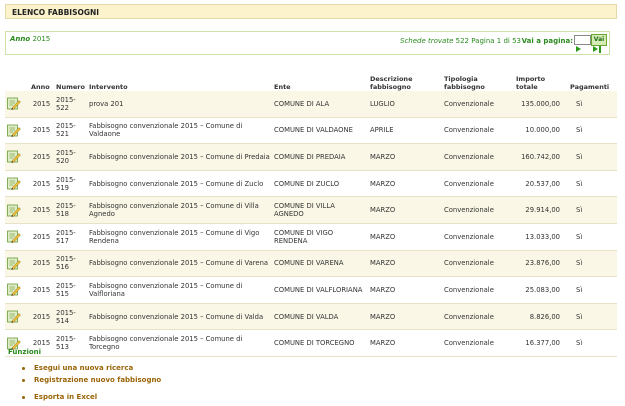 This screenshot has width=625, height=406. Describe the element at coordinates (318, 289) in the screenshot. I see `cell-ente: COMUNE DI VALFLORIANA` at that location.